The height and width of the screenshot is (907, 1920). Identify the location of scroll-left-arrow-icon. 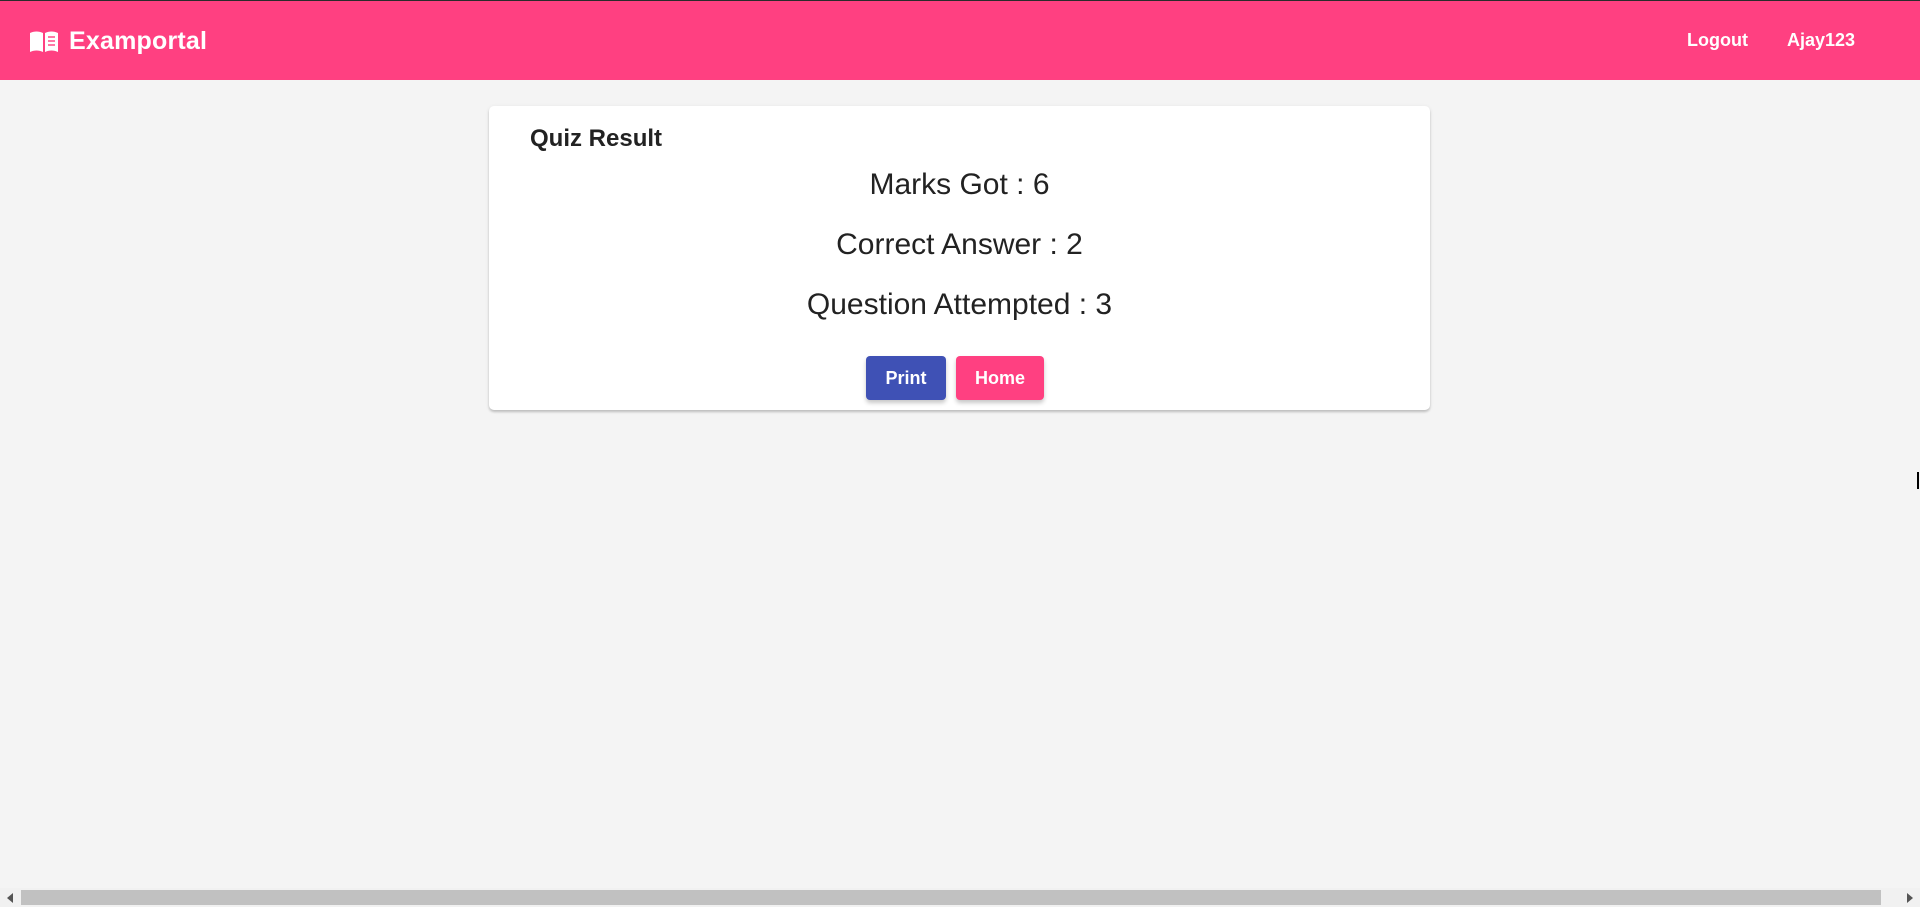
(10, 898).